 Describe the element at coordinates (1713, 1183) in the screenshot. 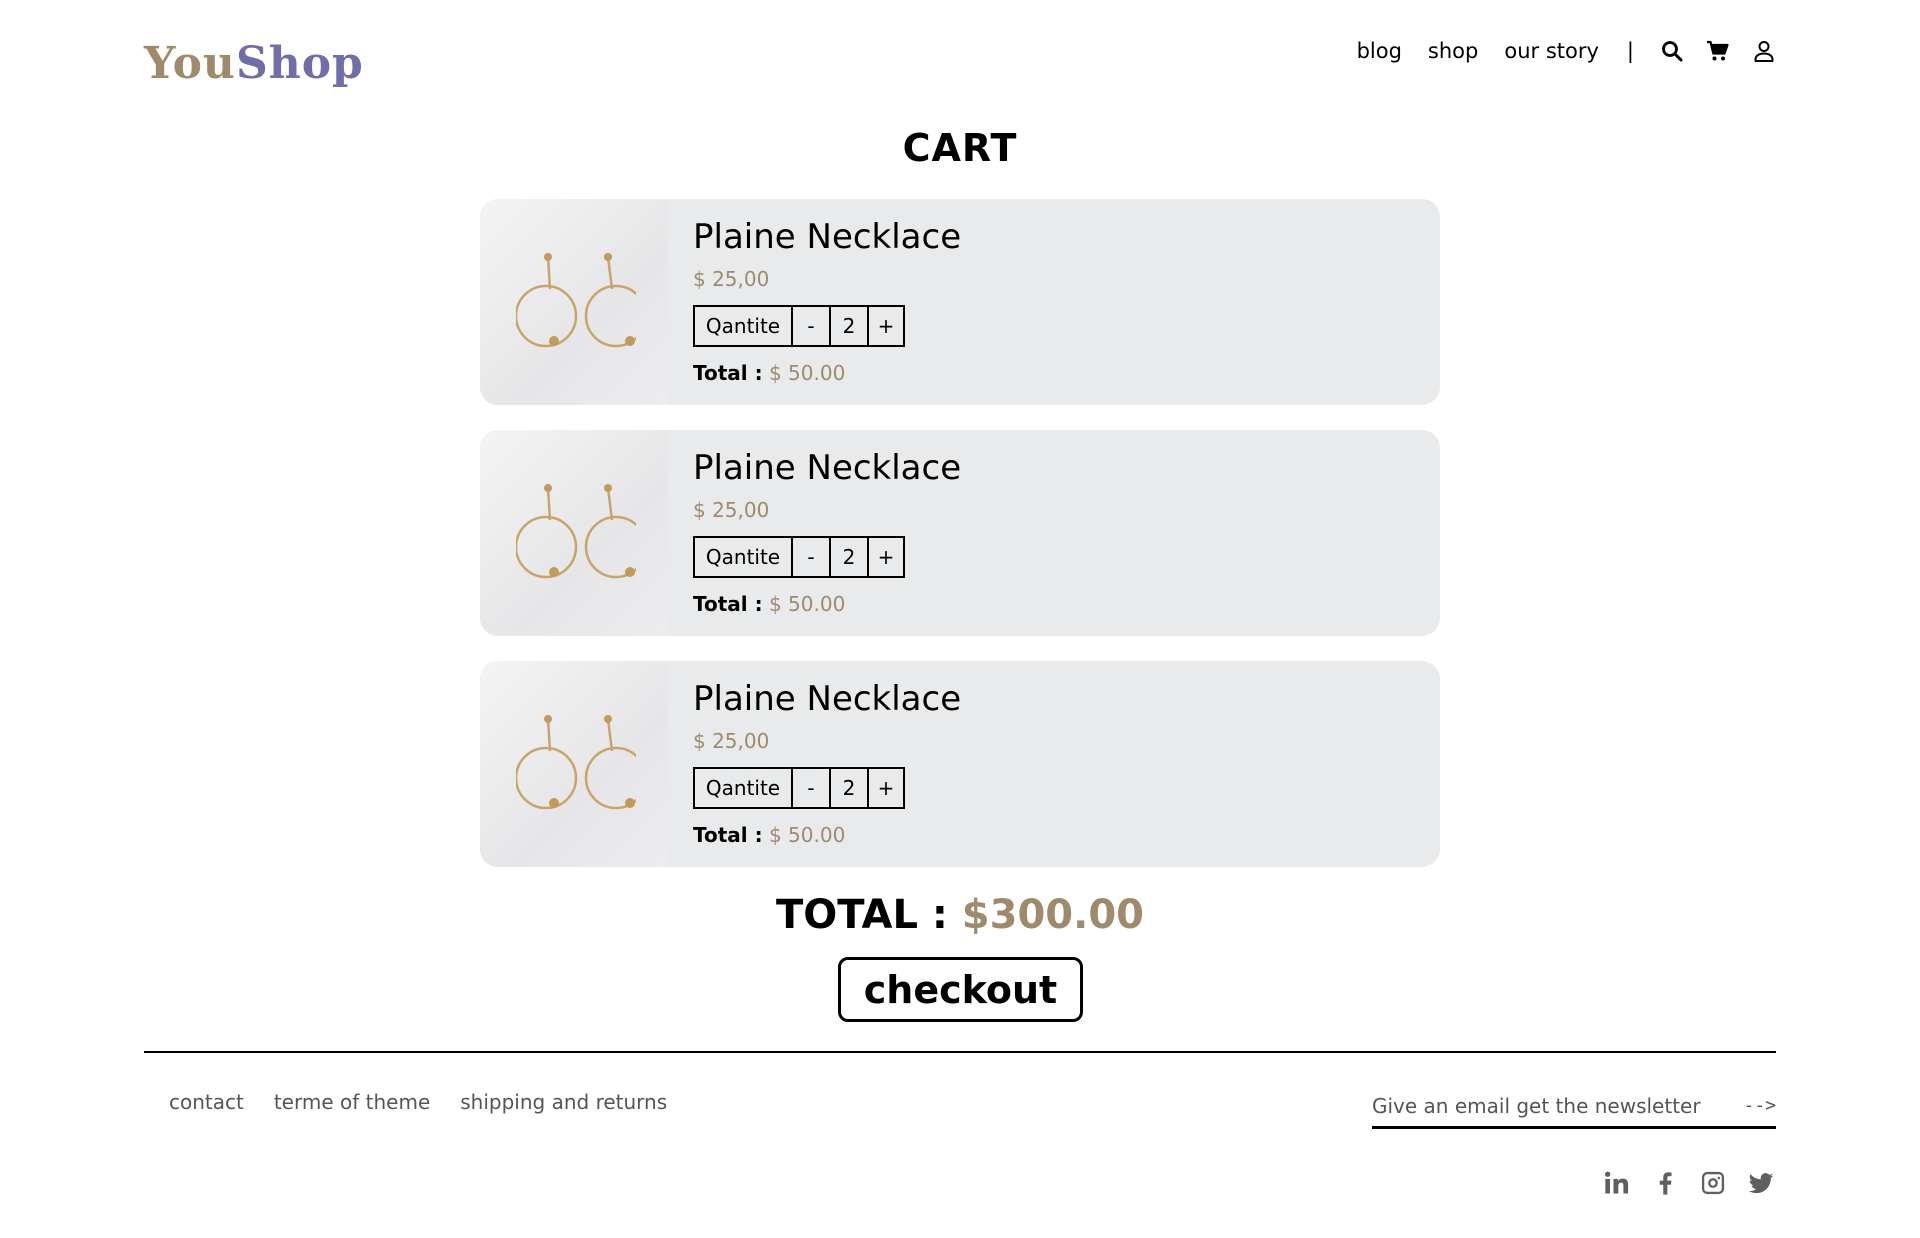

I see `instagram-icon` at that location.